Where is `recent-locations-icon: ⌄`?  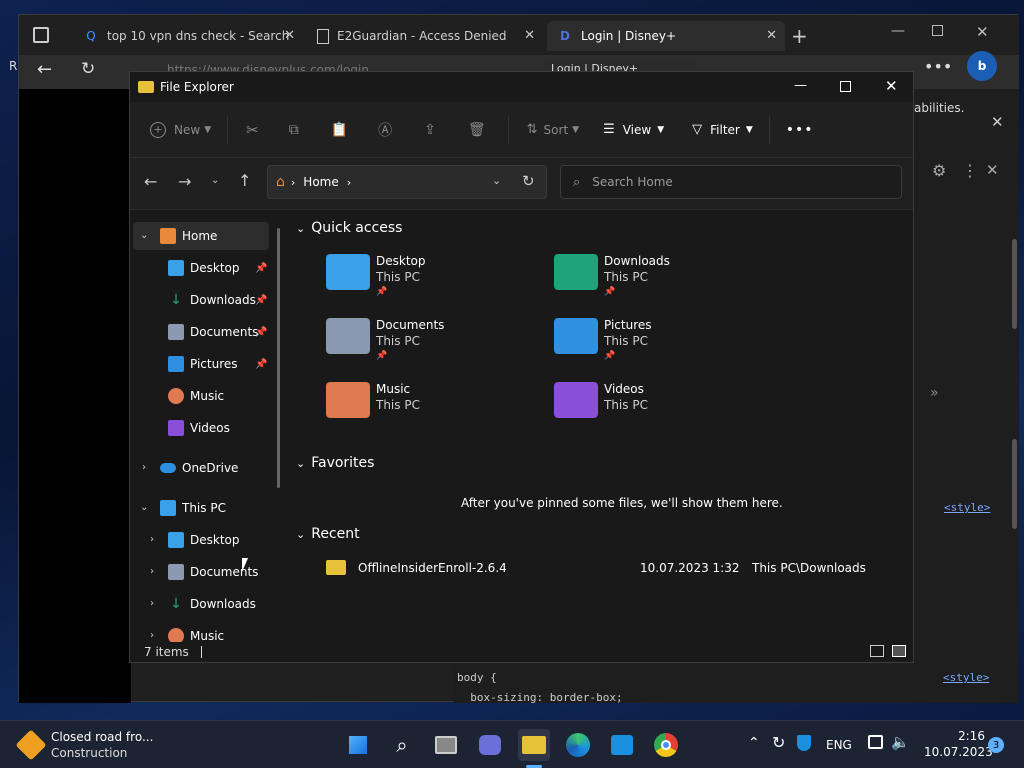
recent-locations-icon: ⌄ is located at coordinates (215, 180).